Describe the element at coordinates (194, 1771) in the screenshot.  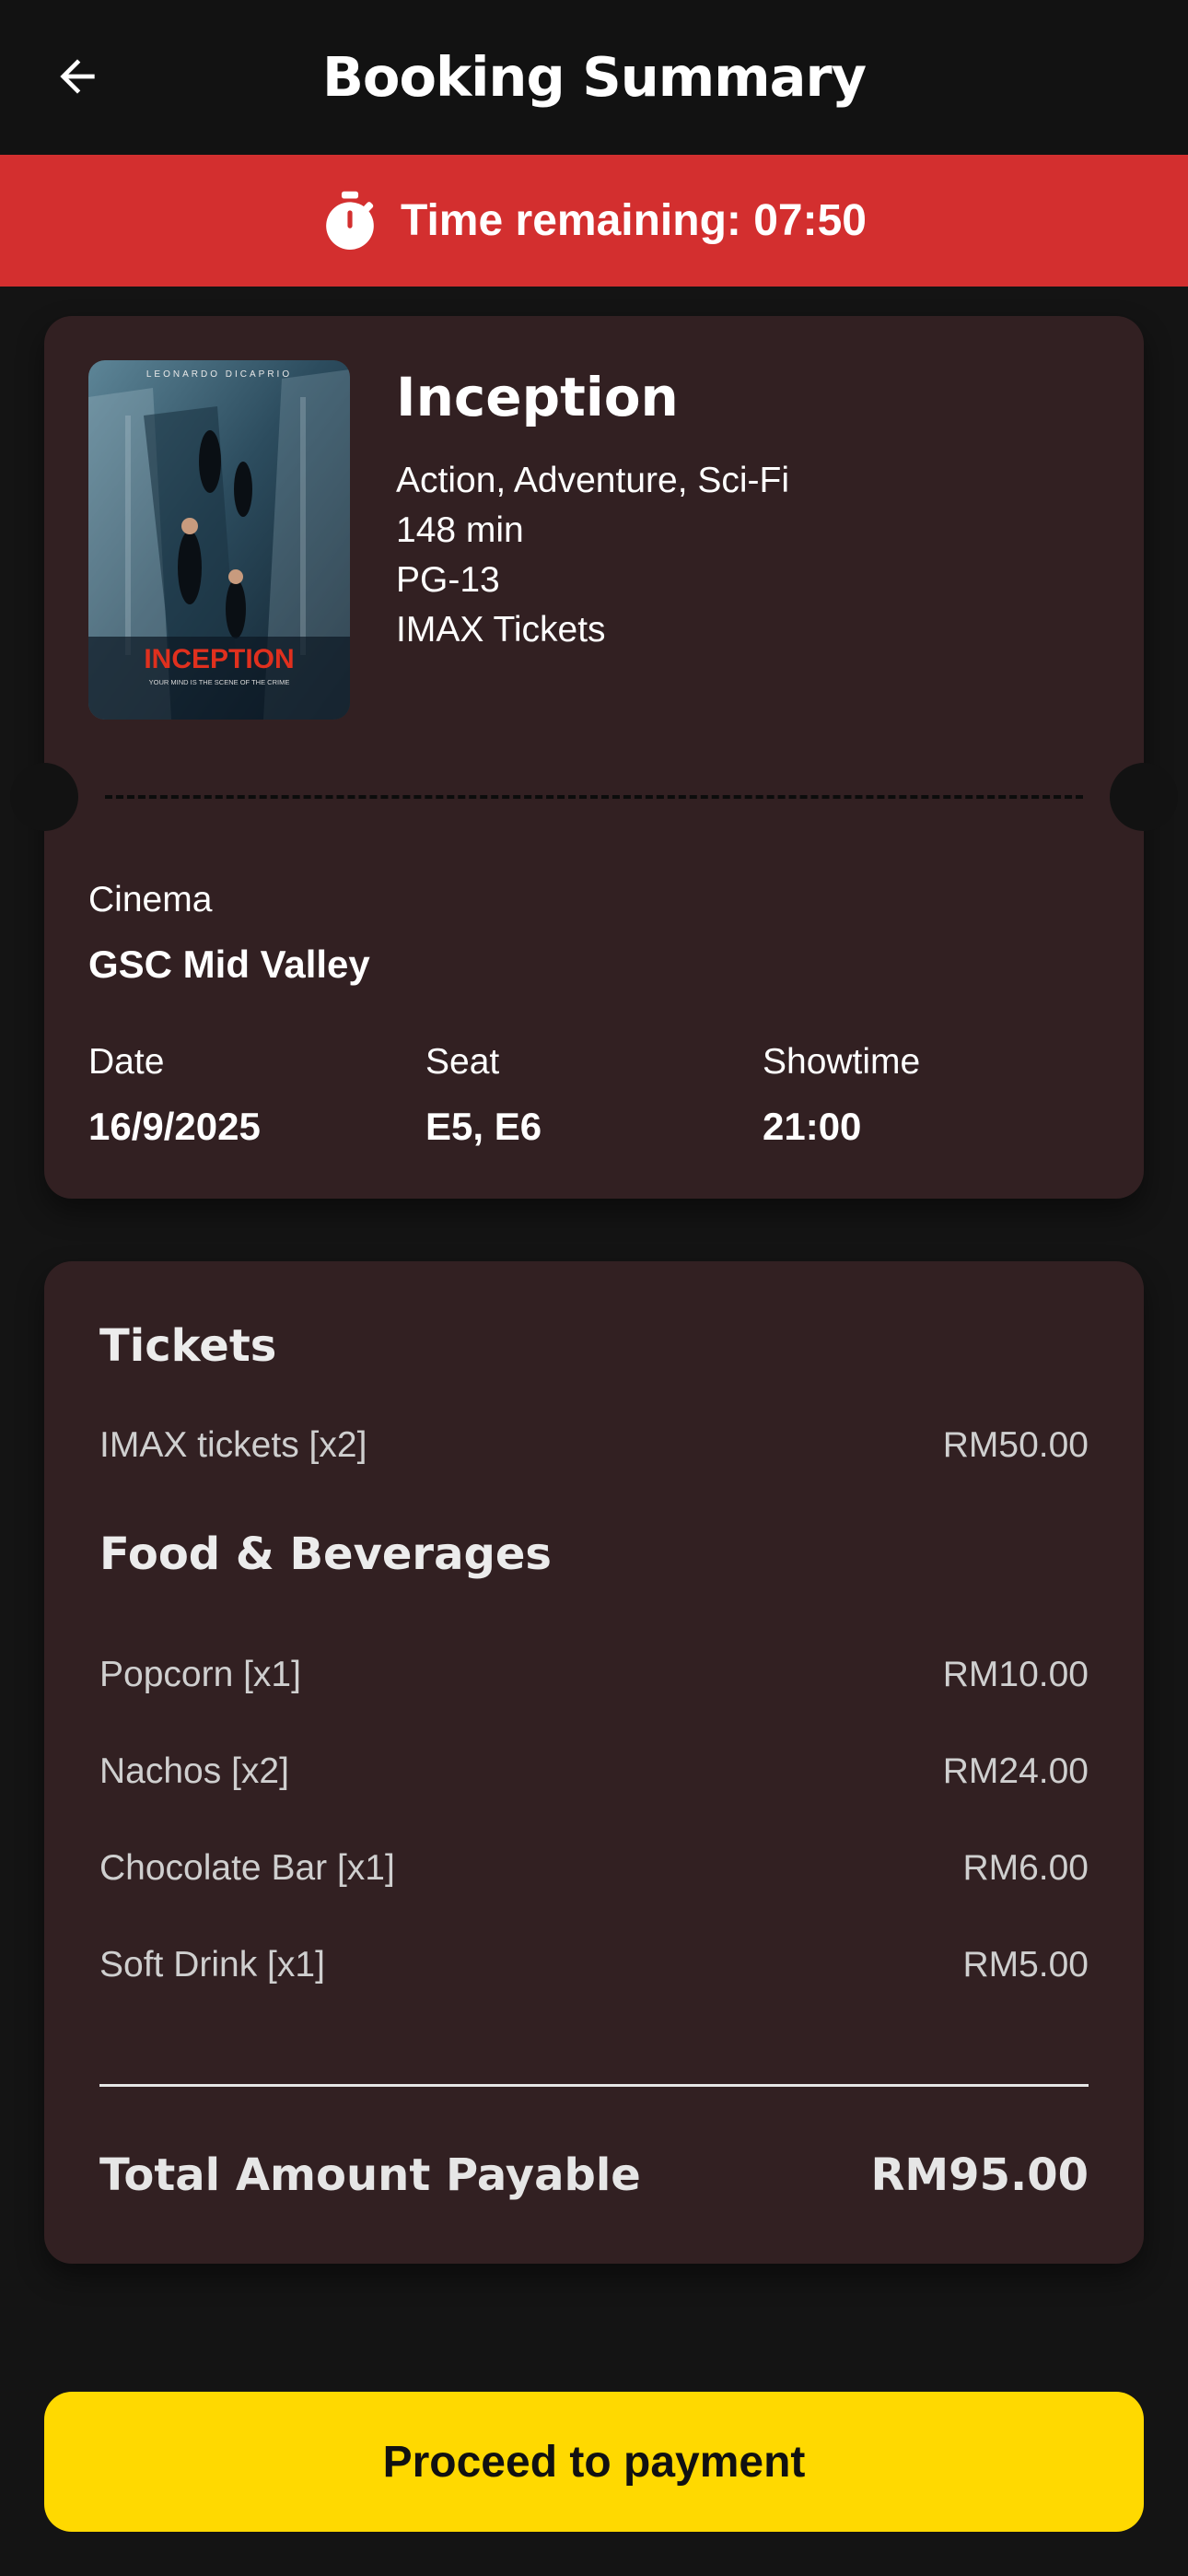
I see `item-label: Nachos [x2]` at that location.